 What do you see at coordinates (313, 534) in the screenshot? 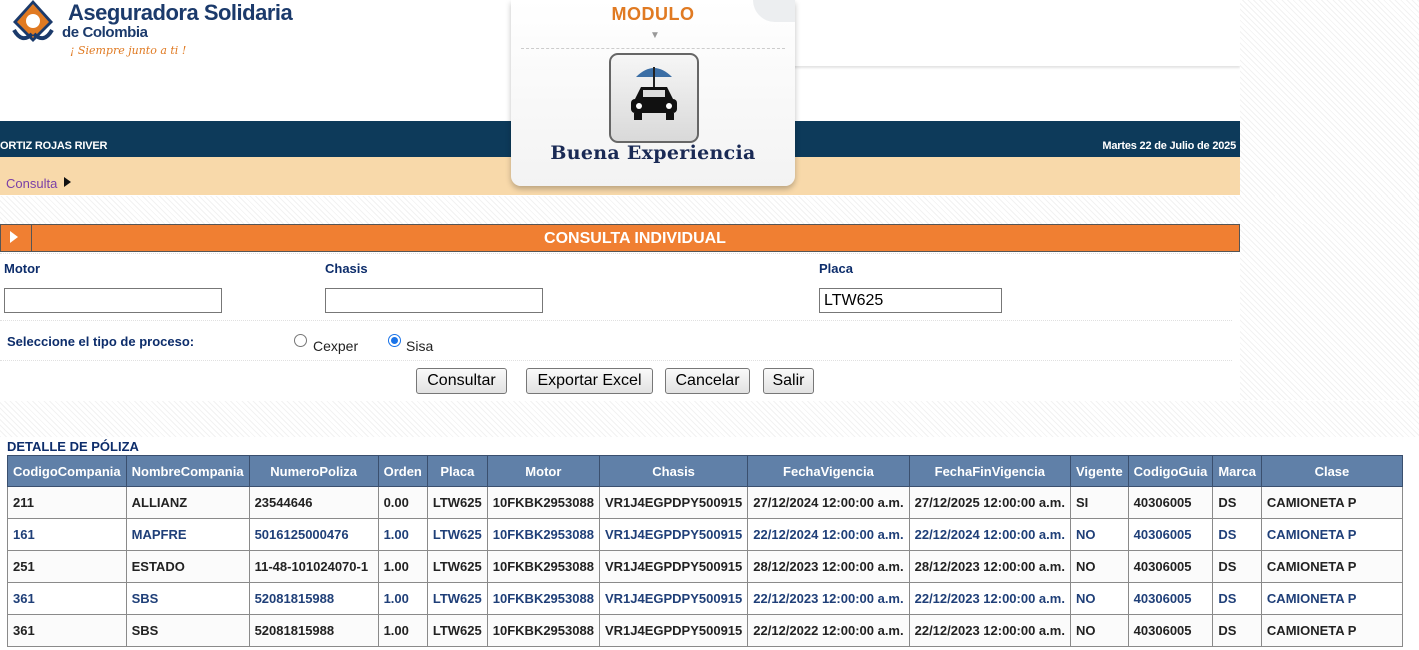
I see `table-cell: 5016125000476` at bounding box center [313, 534].